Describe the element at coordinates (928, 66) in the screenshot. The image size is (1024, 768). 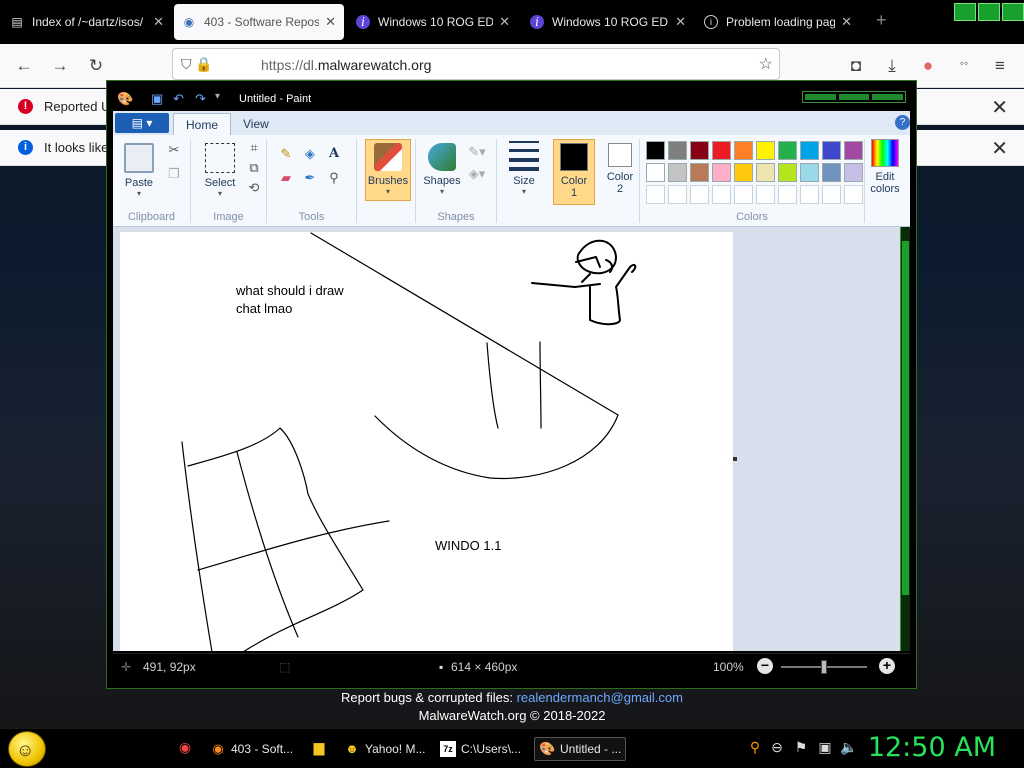
I see `account-icon: ●` at that location.